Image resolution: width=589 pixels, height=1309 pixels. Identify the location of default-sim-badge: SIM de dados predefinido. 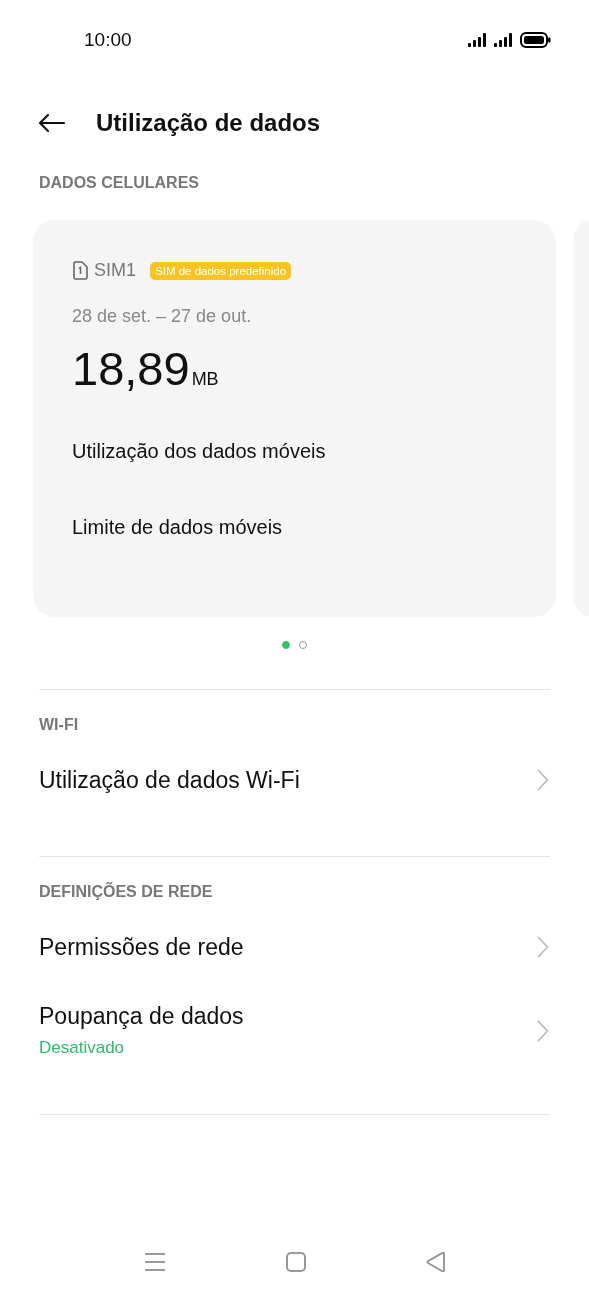
(221, 270).